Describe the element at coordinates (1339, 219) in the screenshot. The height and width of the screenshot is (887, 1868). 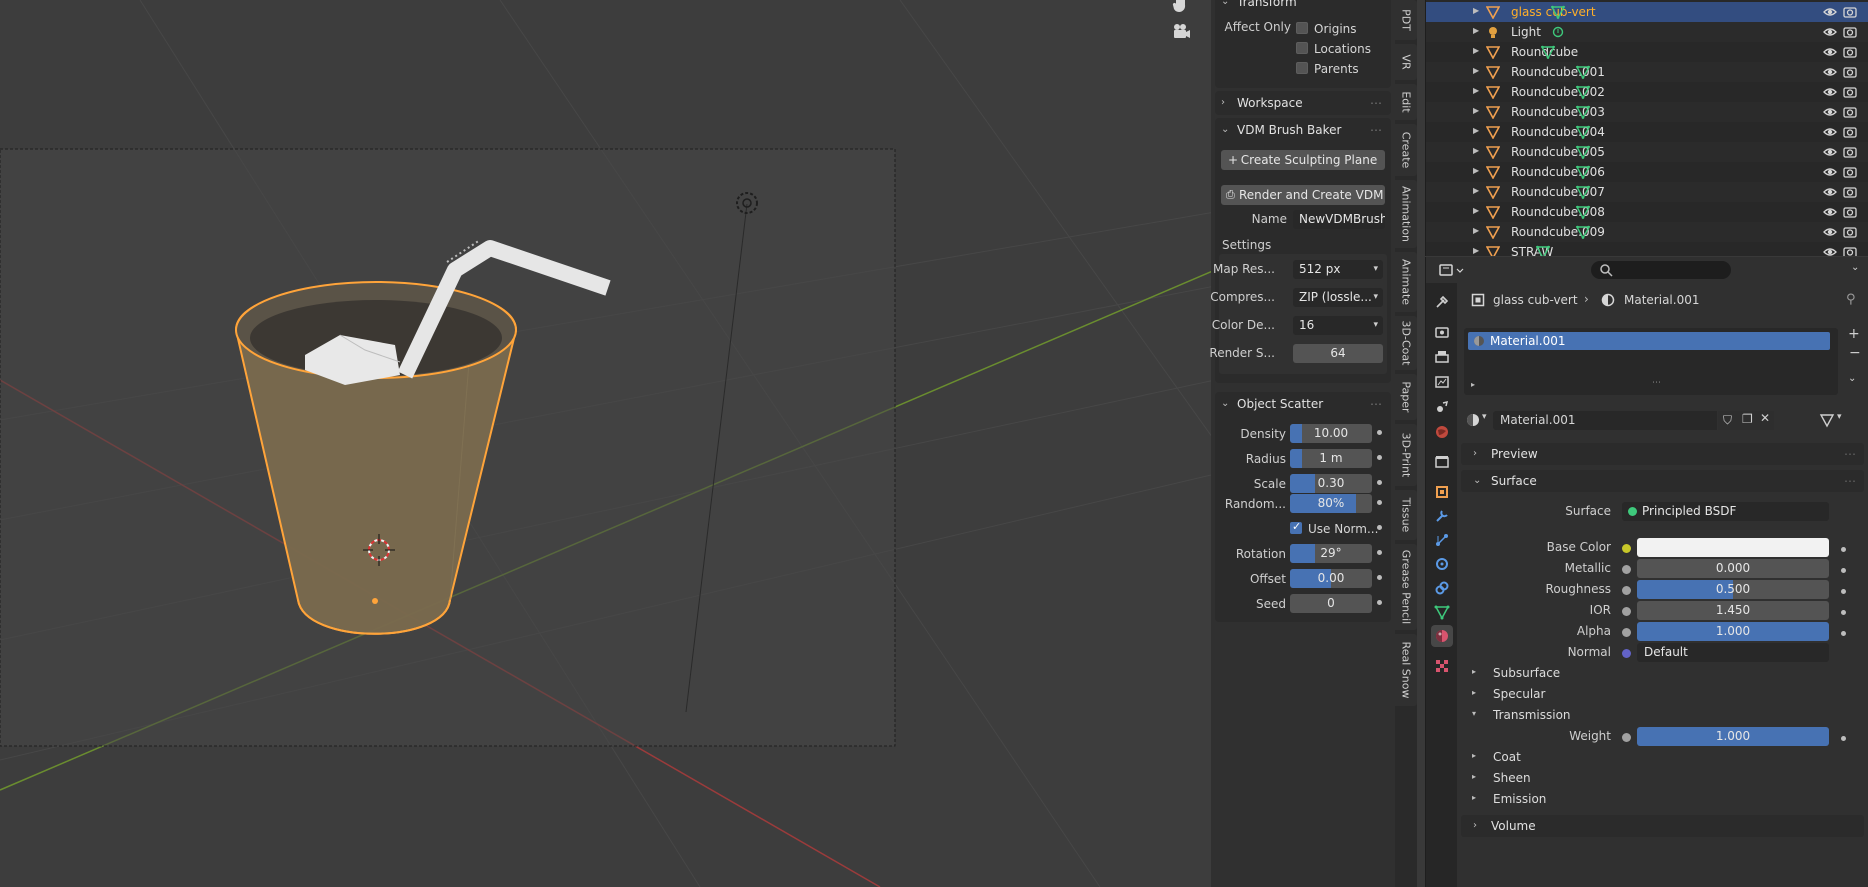
I see `brush-name-input: NewVDMBrush` at that location.